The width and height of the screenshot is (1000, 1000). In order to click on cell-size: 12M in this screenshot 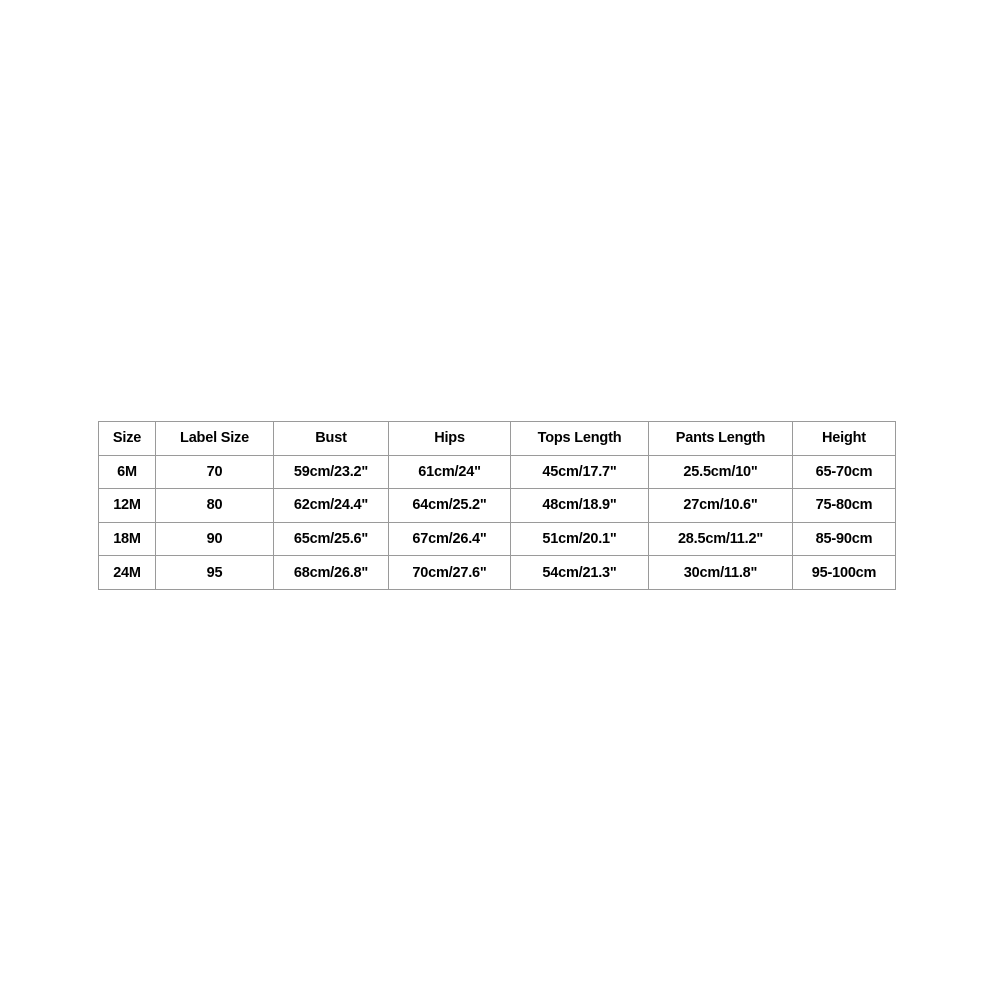, I will do `click(127, 505)`.